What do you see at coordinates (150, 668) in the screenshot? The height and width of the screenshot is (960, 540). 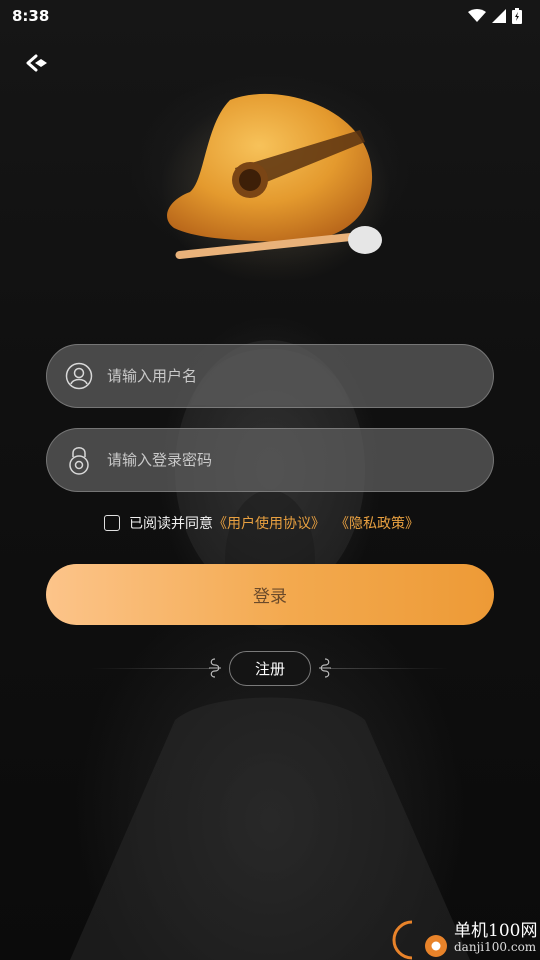 I see `divider-left` at bounding box center [150, 668].